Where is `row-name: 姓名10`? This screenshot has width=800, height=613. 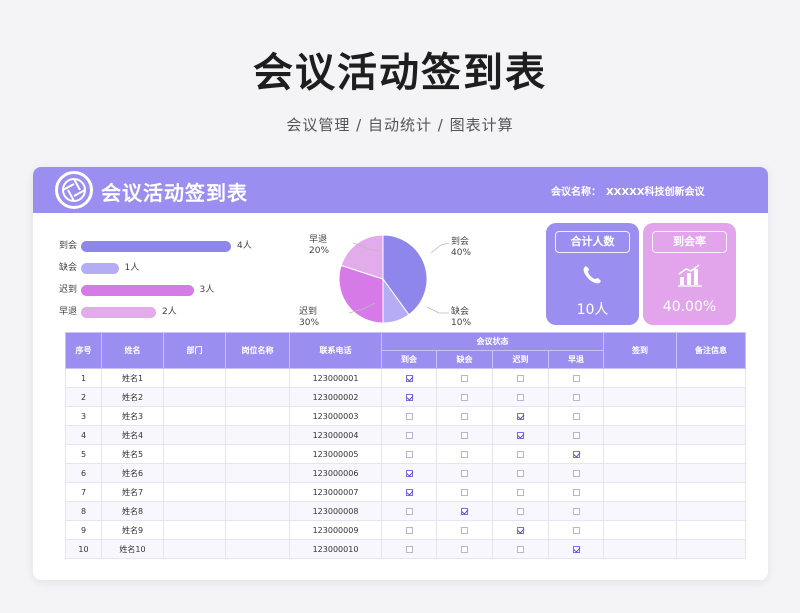
row-name: 姓名10 is located at coordinates (132, 549).